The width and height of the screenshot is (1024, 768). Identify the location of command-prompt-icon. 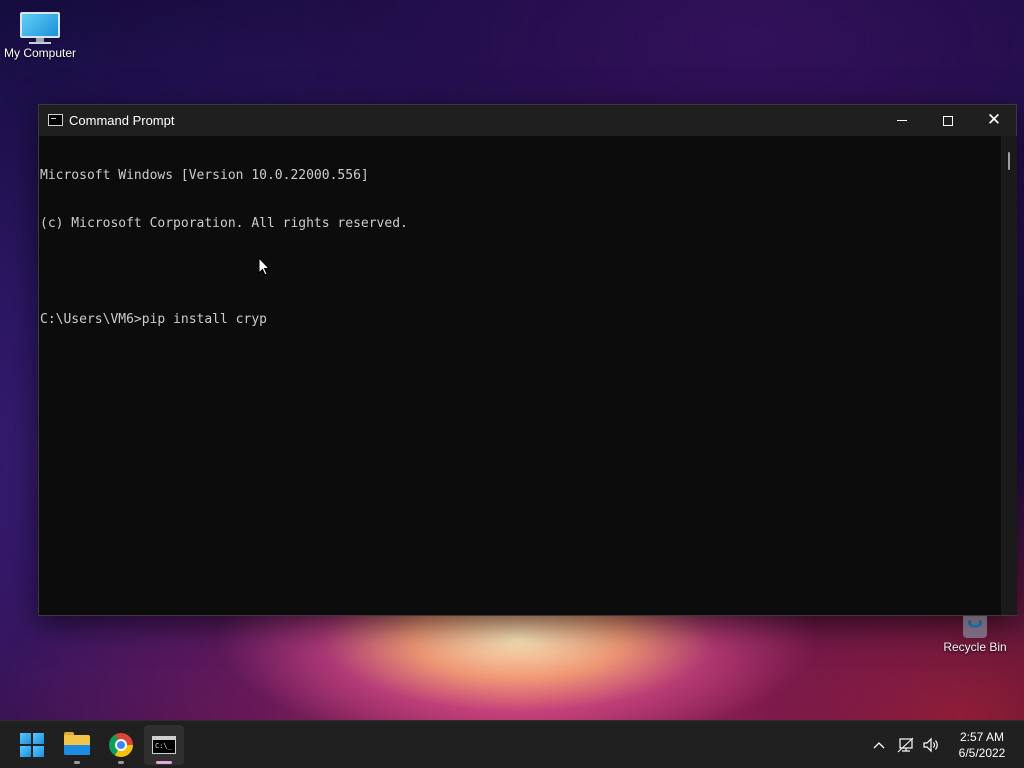
(55, 120).